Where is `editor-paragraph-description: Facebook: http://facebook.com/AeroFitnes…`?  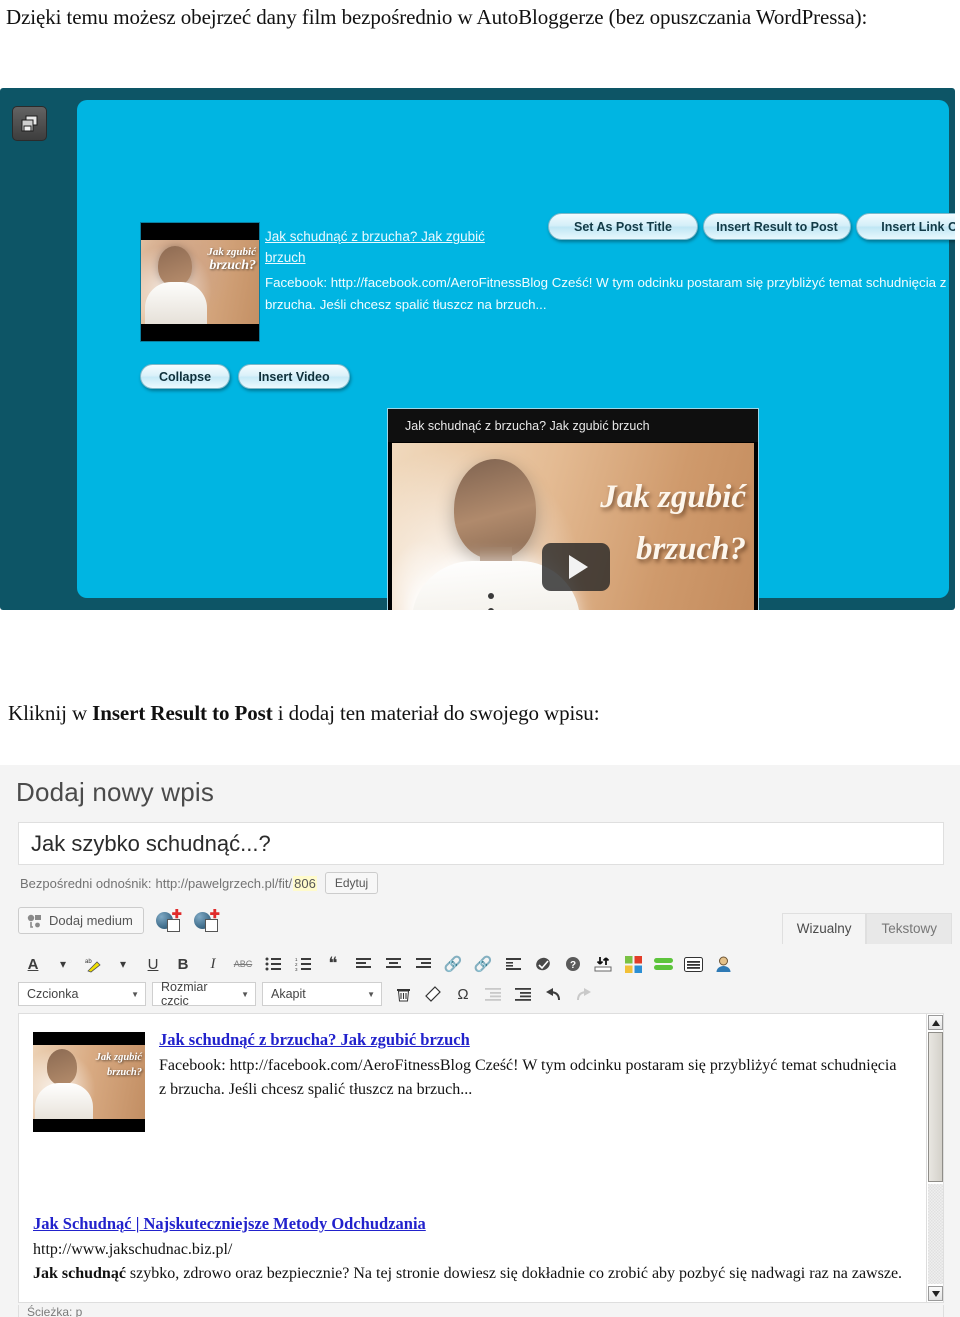
editor-paragraph-description: Facebook: http://facebook.com/AeroFitnes… is located at coordinates (528, 1077).